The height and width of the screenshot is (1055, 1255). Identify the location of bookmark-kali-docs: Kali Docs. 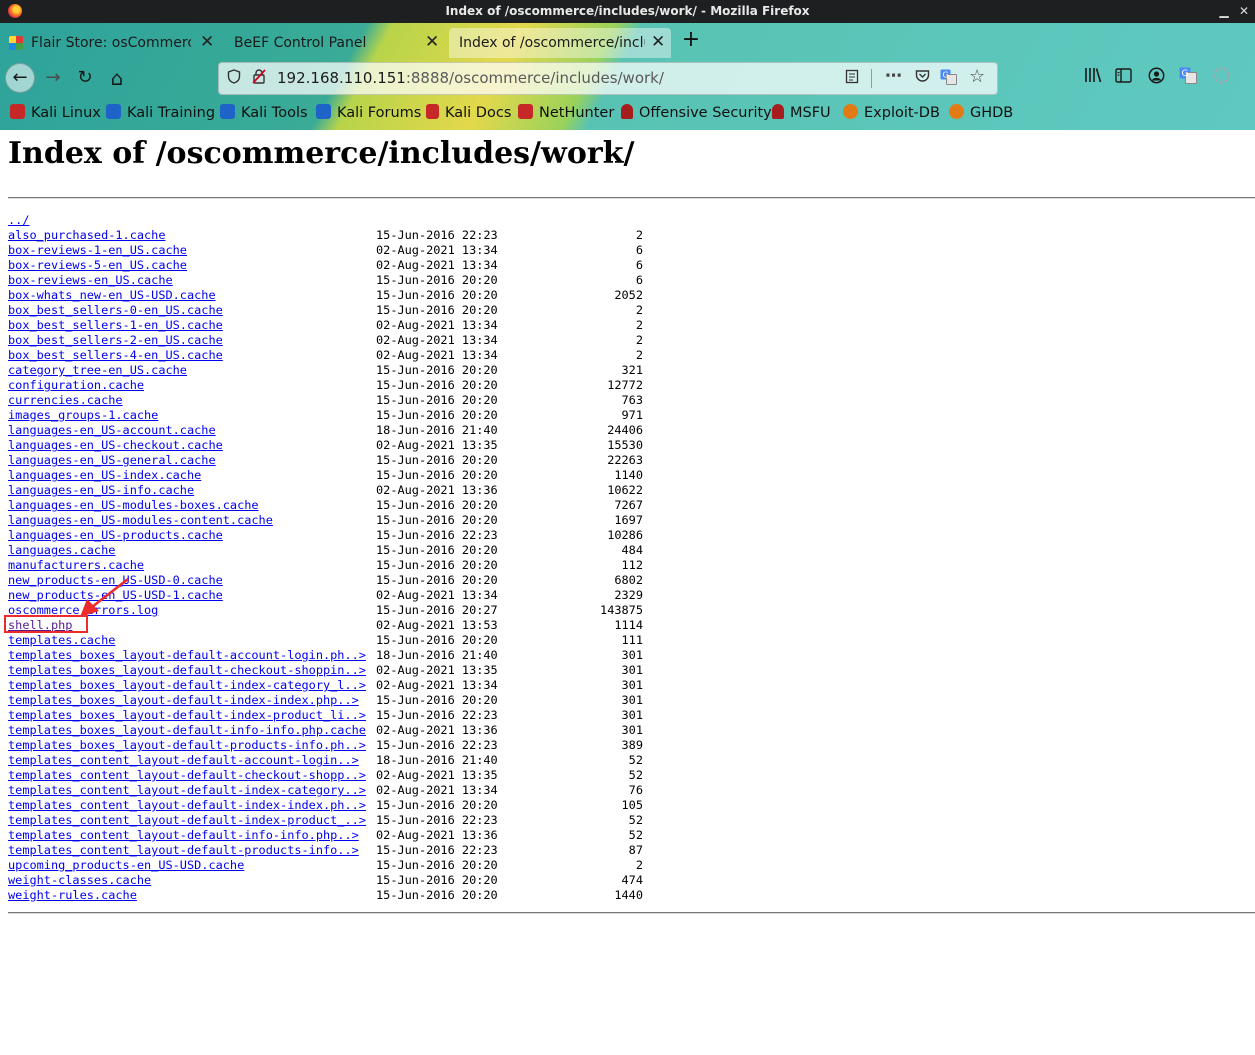
(468, 112).